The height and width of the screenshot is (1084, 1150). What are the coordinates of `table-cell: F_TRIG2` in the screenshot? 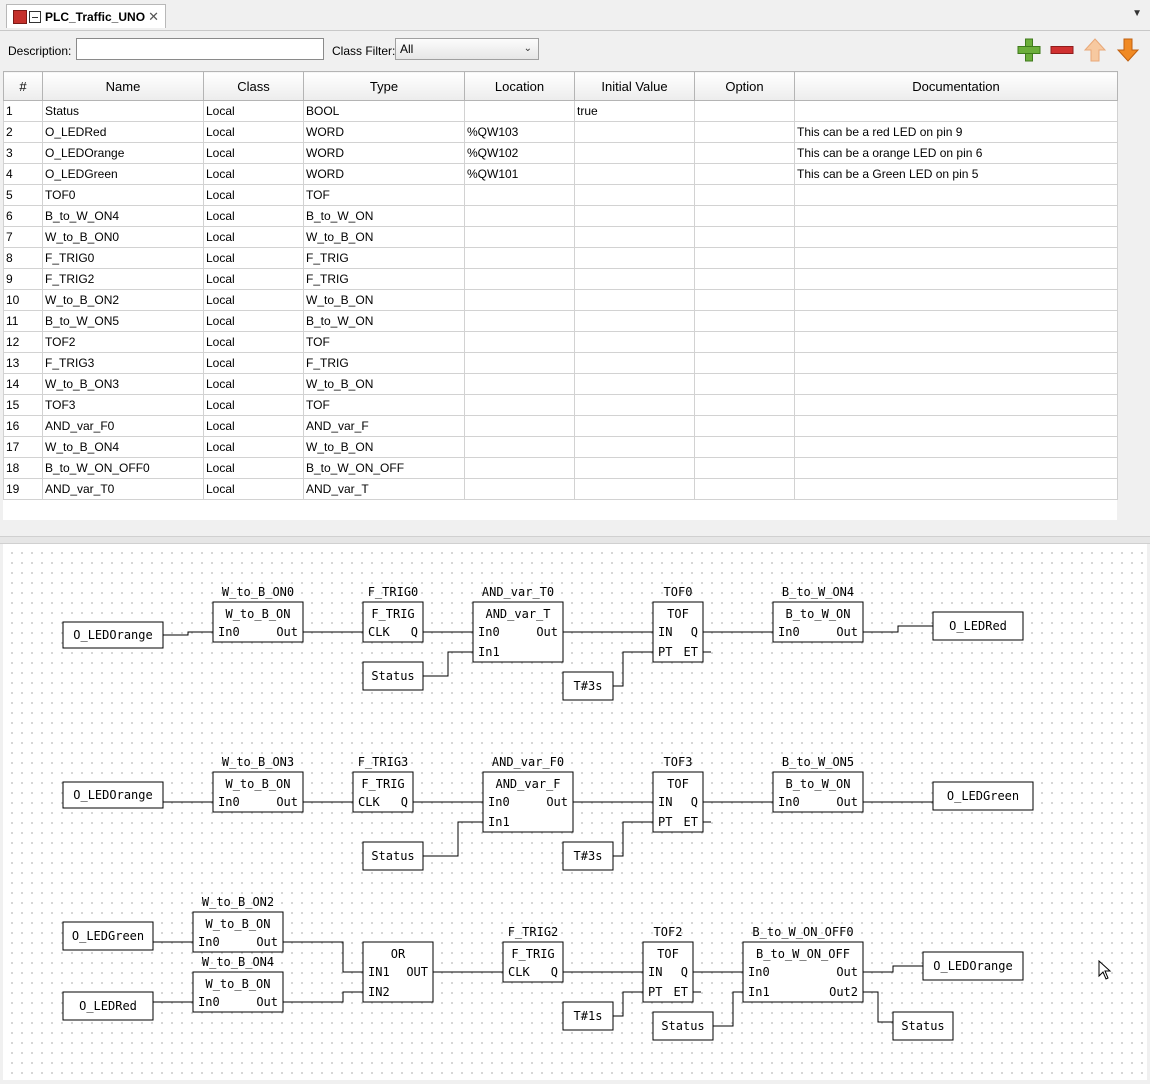 It's located at (123, 279).